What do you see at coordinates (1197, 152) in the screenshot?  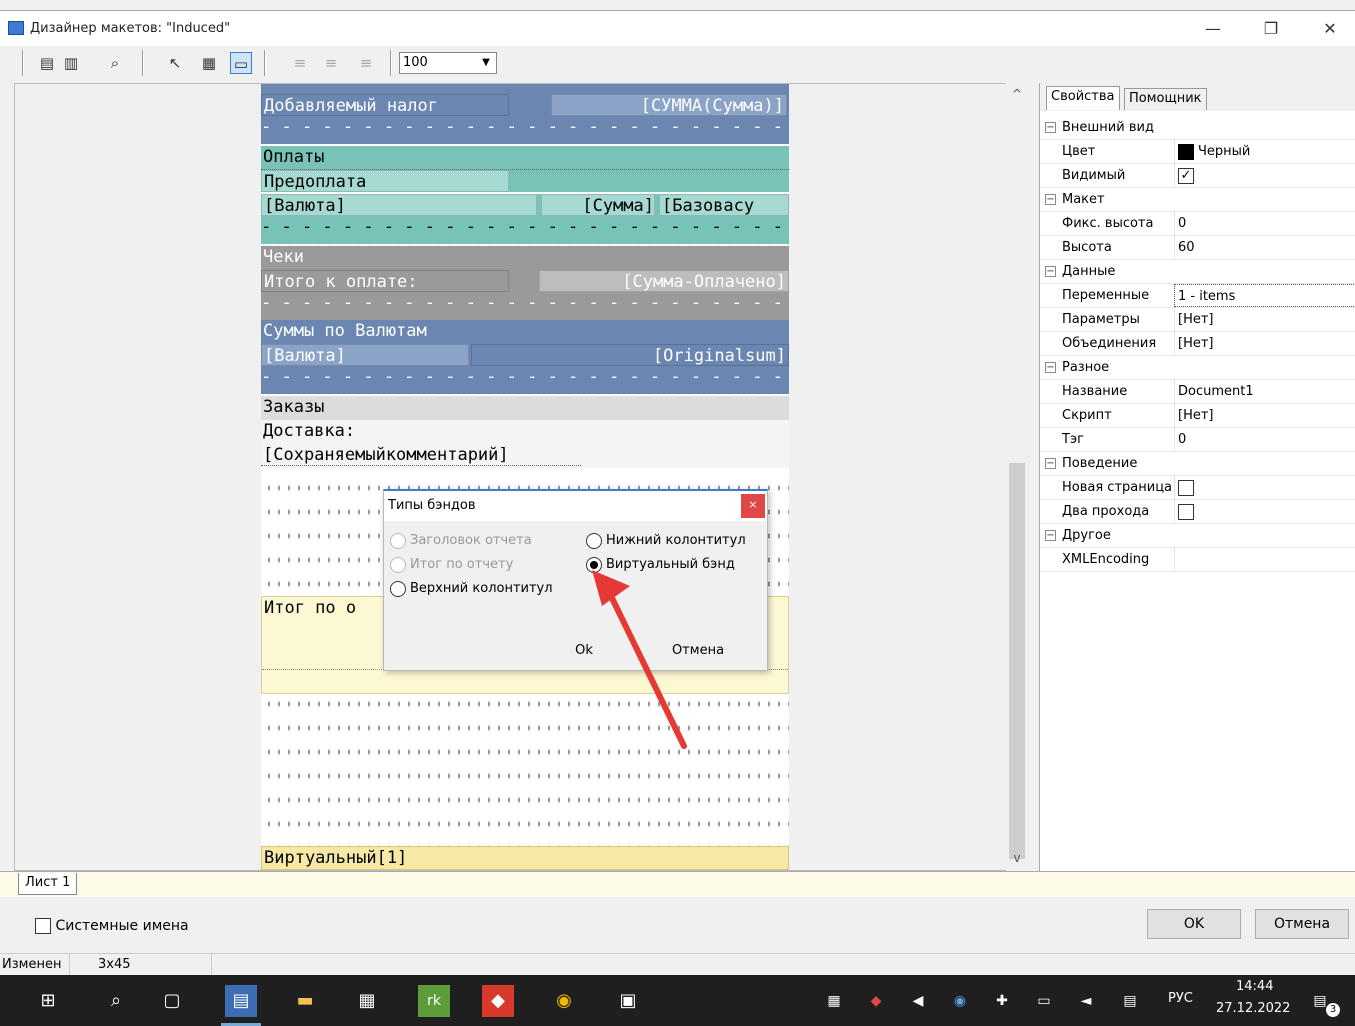 I see `prop-color: Цвет Черный` at bounding box center [1197, 152].